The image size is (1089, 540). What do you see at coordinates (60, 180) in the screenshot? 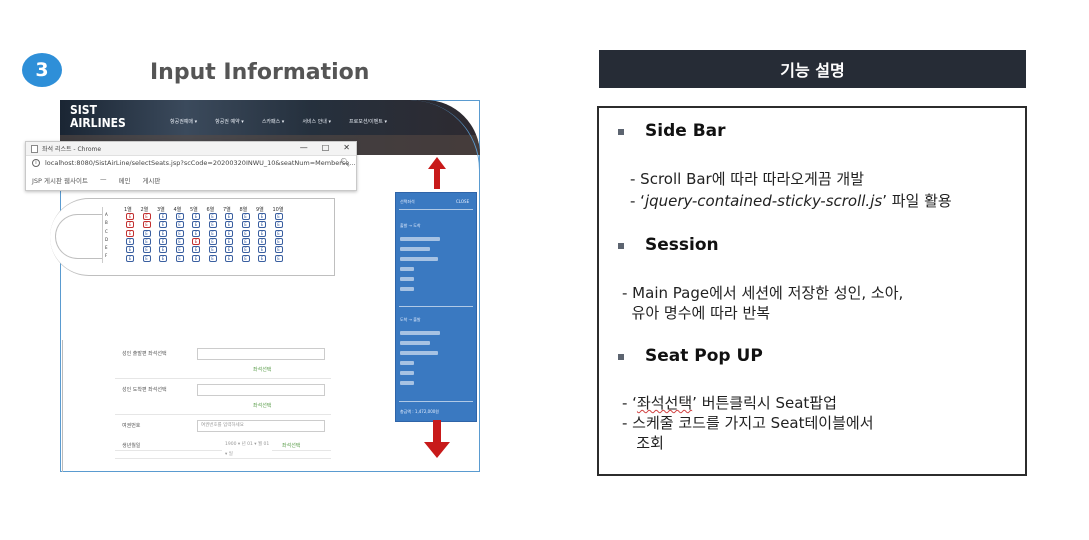
I see `bookmark-item: JSP 게시판 웹사이트` at bounding box center [60, 180].